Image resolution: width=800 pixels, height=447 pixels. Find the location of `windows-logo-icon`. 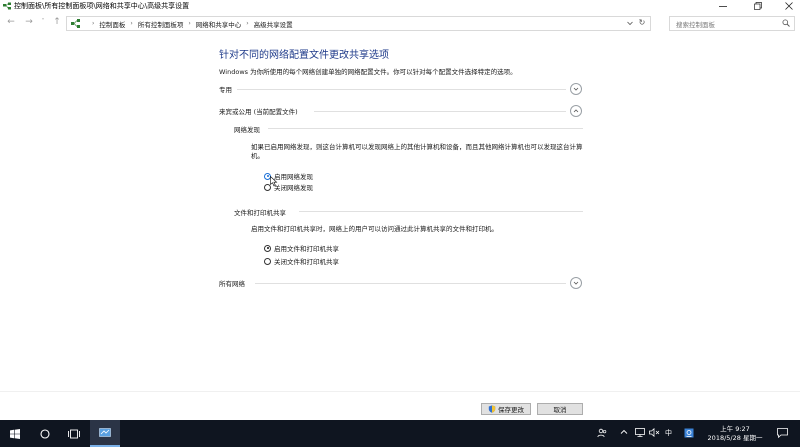

windows-logo-icon is located at coordinates (15, 433).